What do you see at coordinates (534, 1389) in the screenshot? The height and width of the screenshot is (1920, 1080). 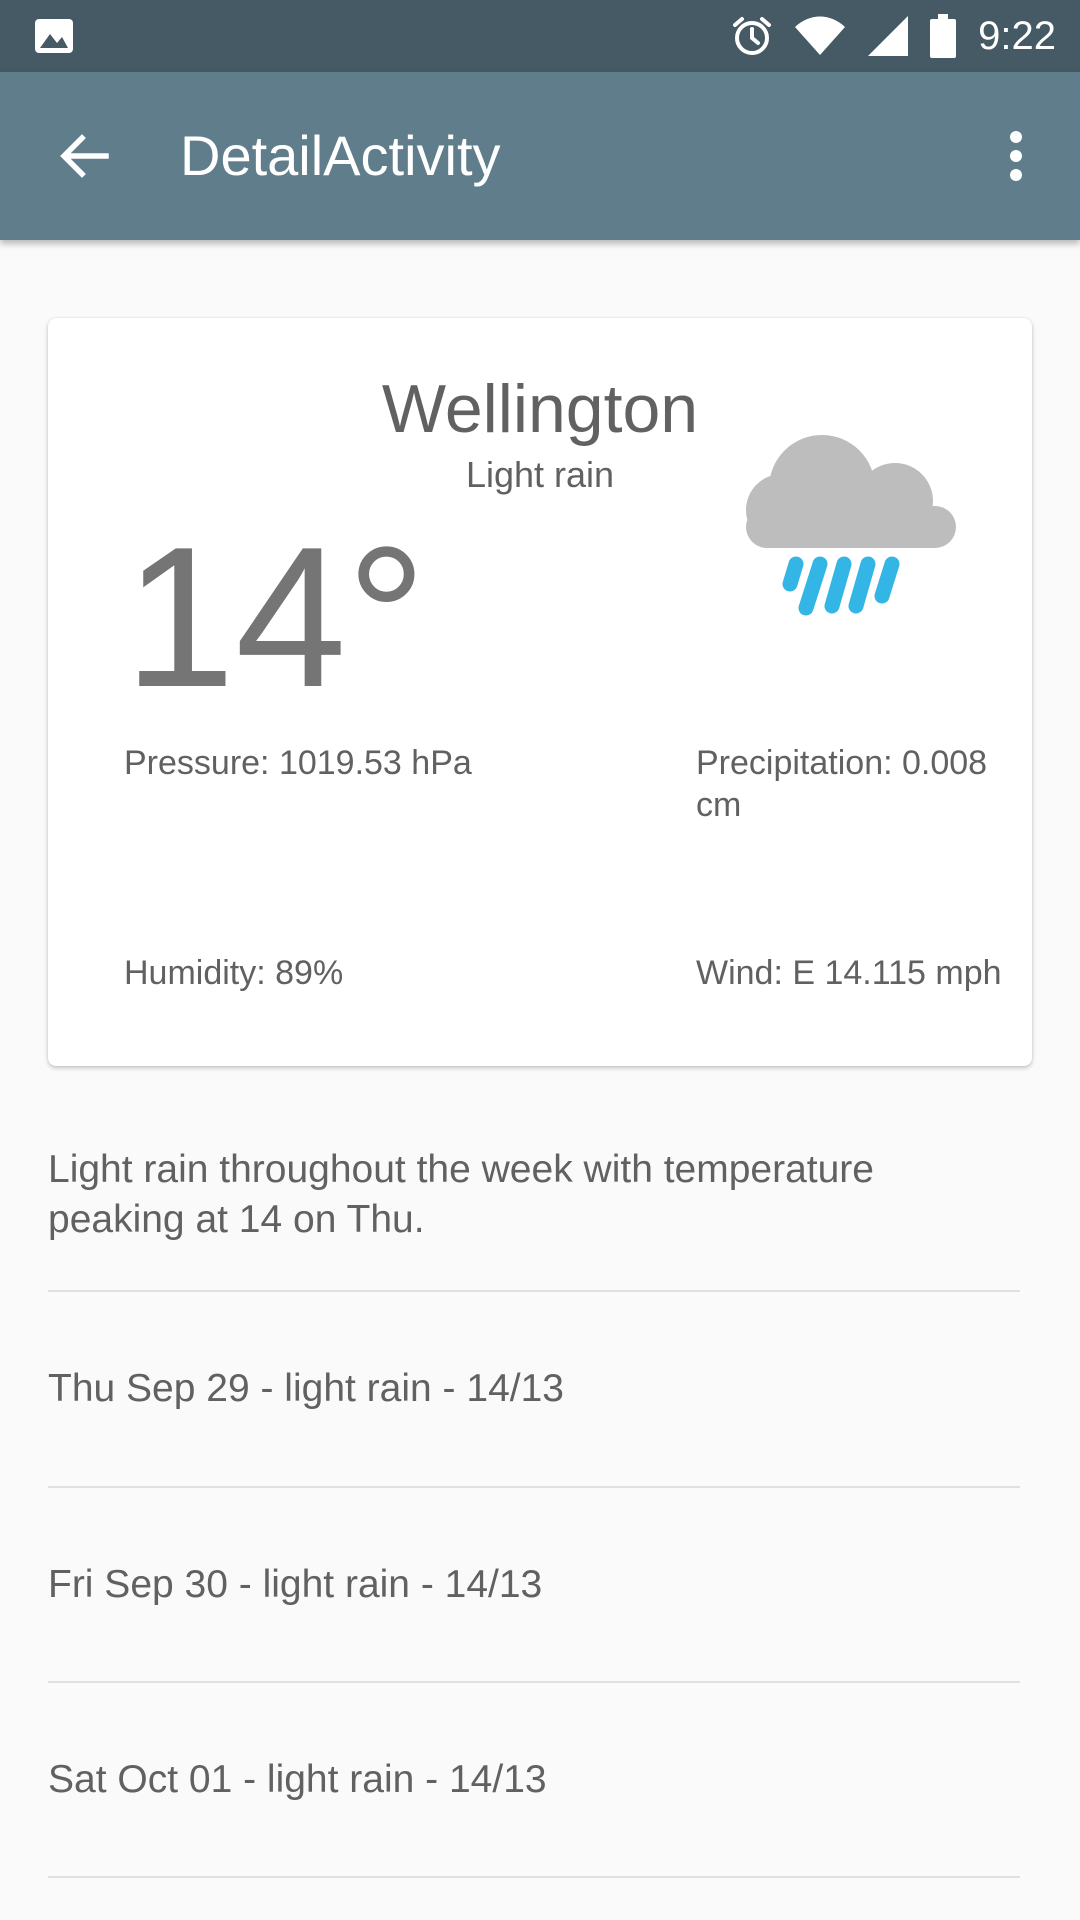 I see `forecast-item: Thu Sep 29 - light rain - 14/13` at bounding box center [534, 1389].